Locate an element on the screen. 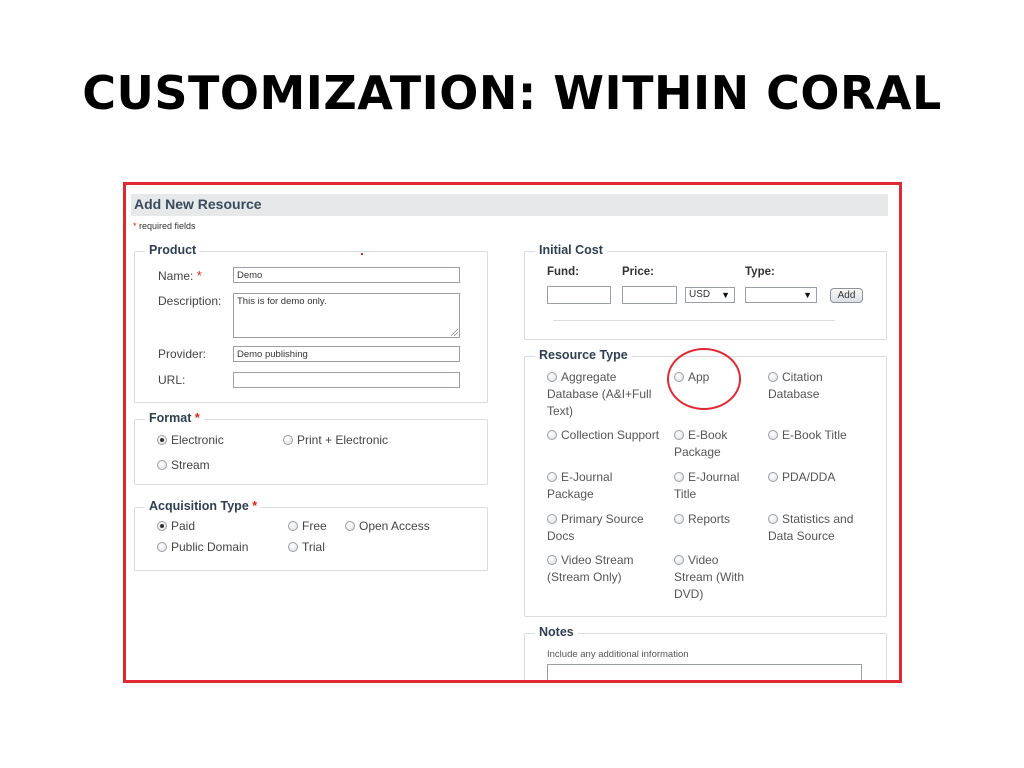 This screenshot has width=1024, height=768. format-option-label: Electronic is located at coordinates (197, 440).